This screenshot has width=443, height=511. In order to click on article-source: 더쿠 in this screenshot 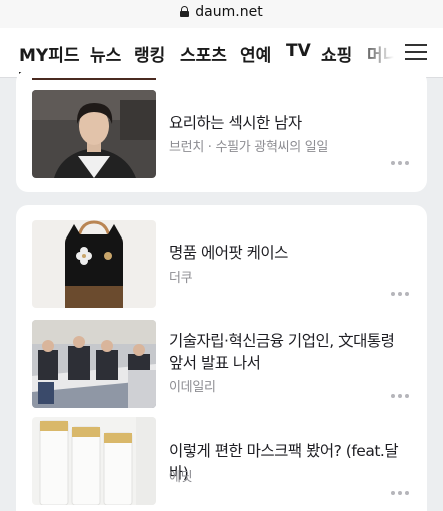, I will do `click(181, 278)`.